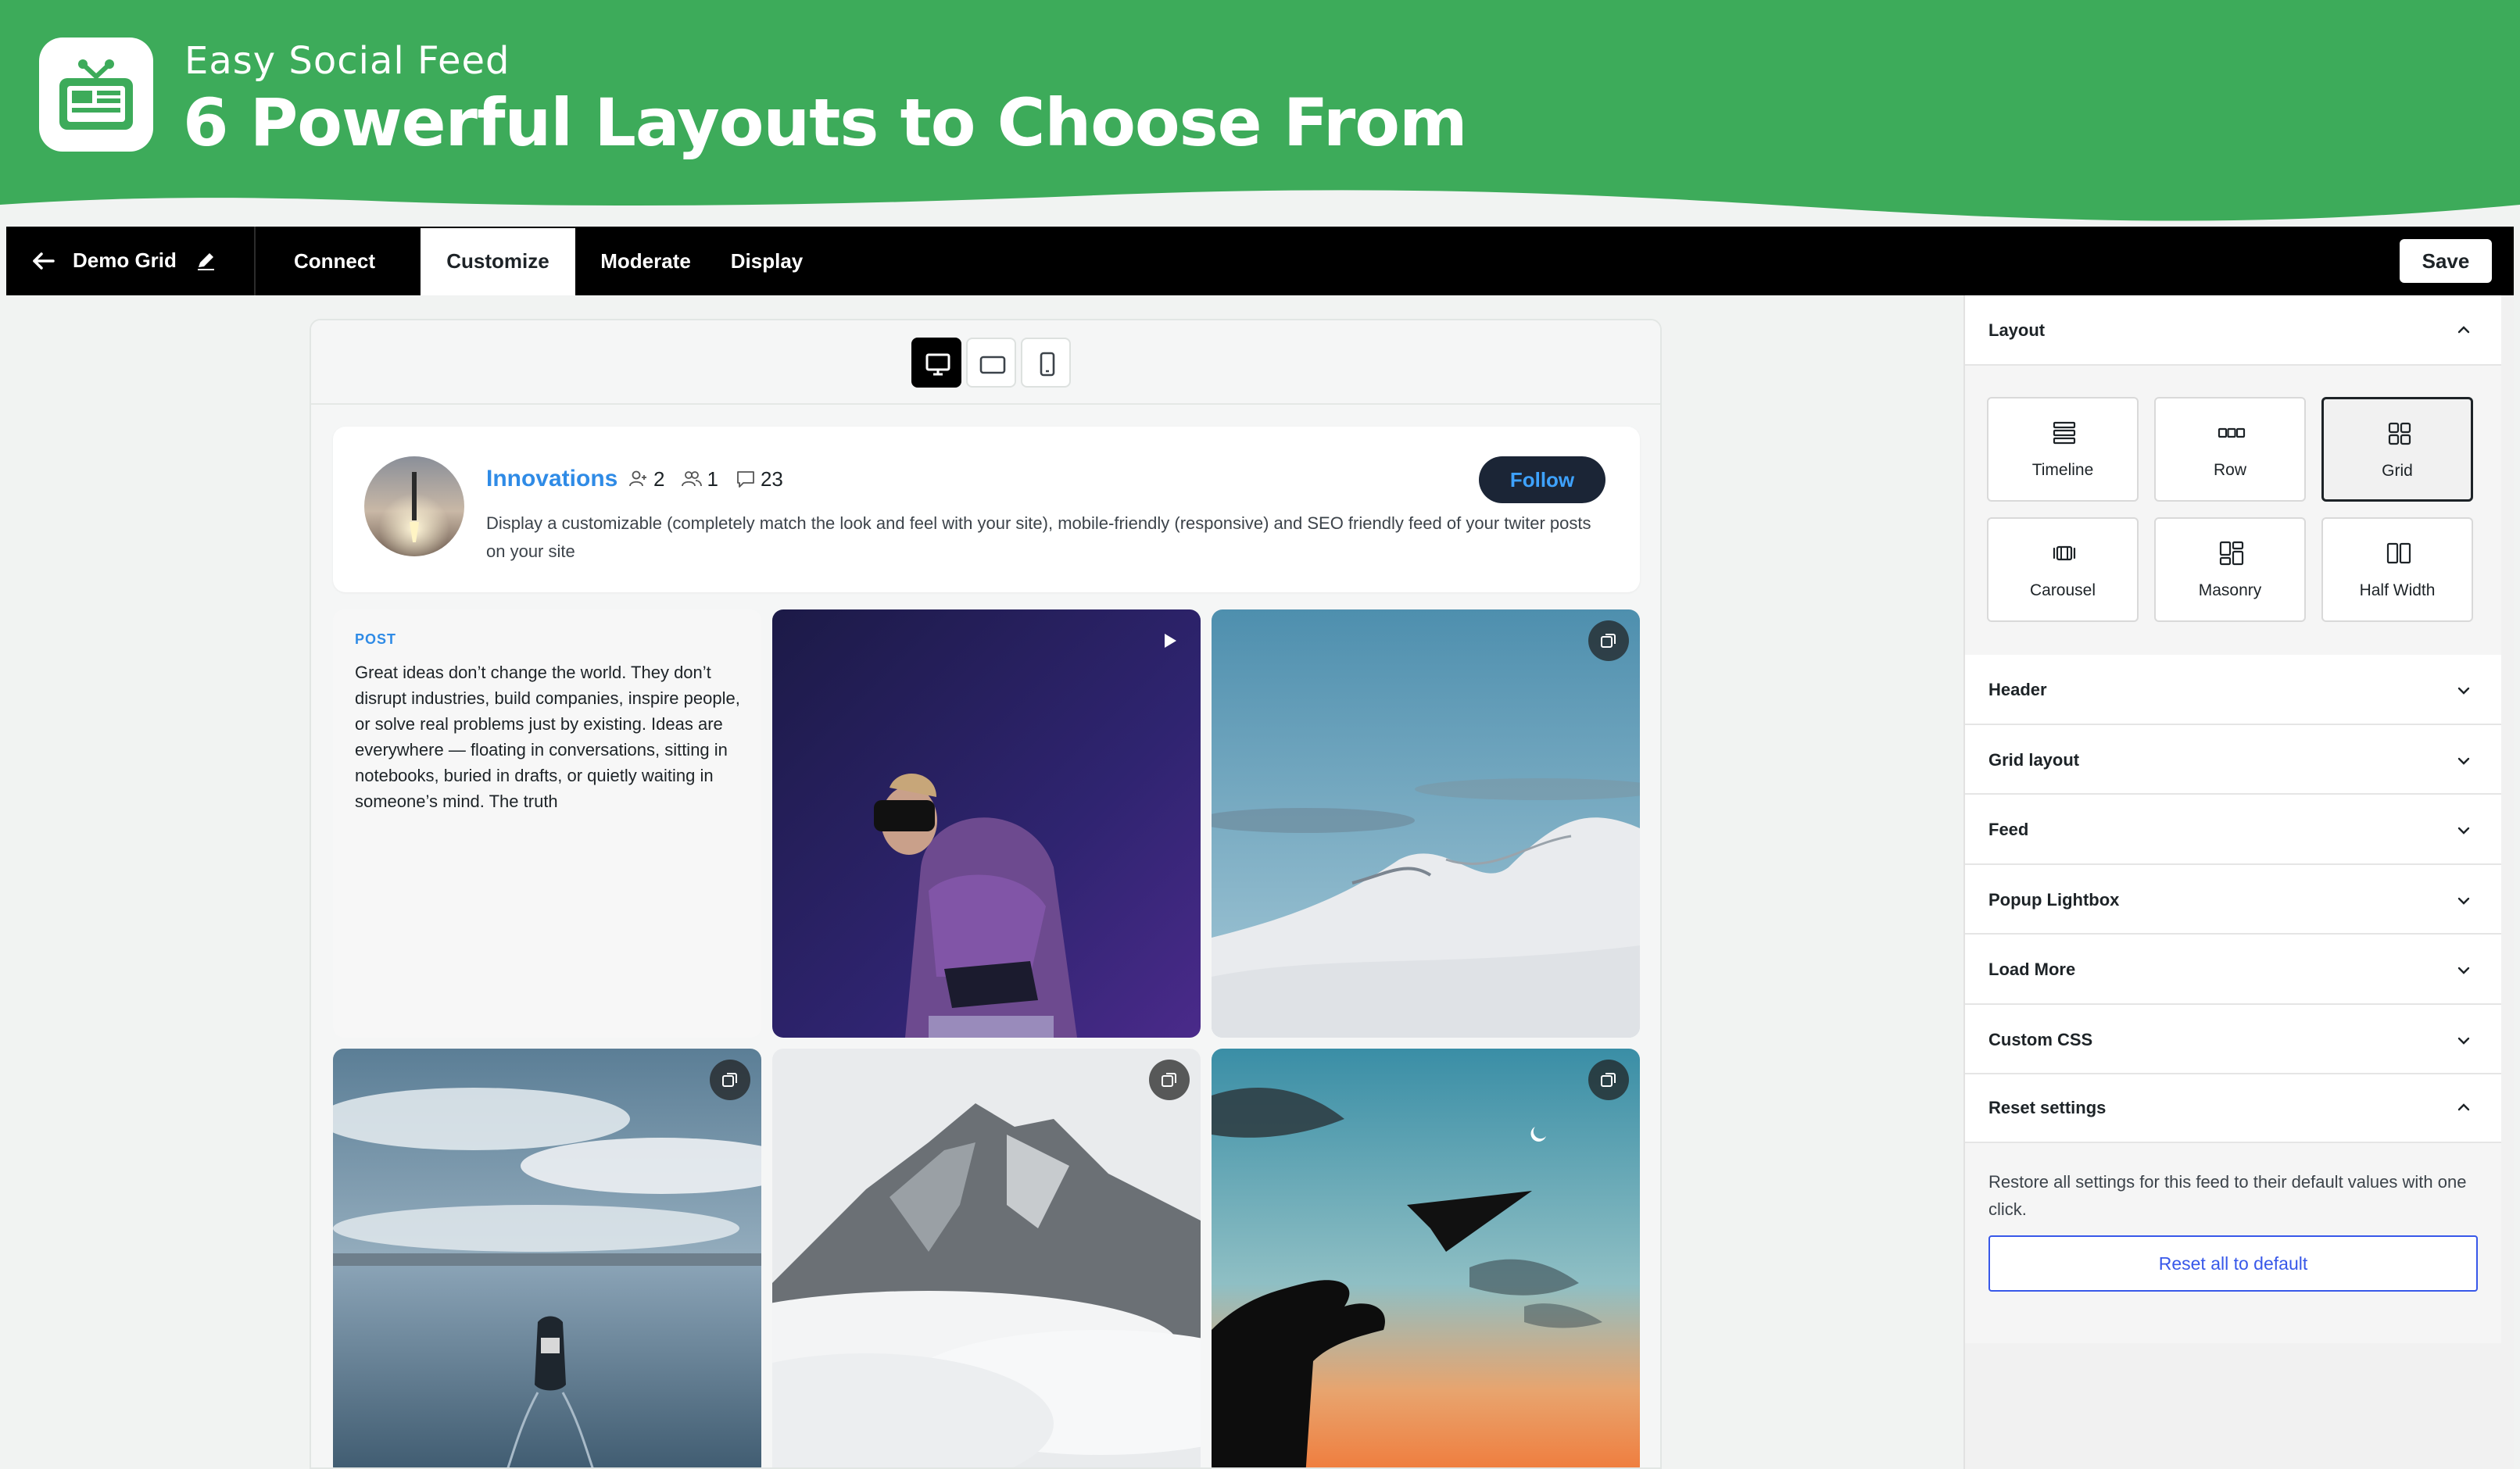 This screenshot has width=2520, height=1469. Describe the element at coordinates (2233, 331) in the screenshot. I see `layout-section-header: Layout` at that location.